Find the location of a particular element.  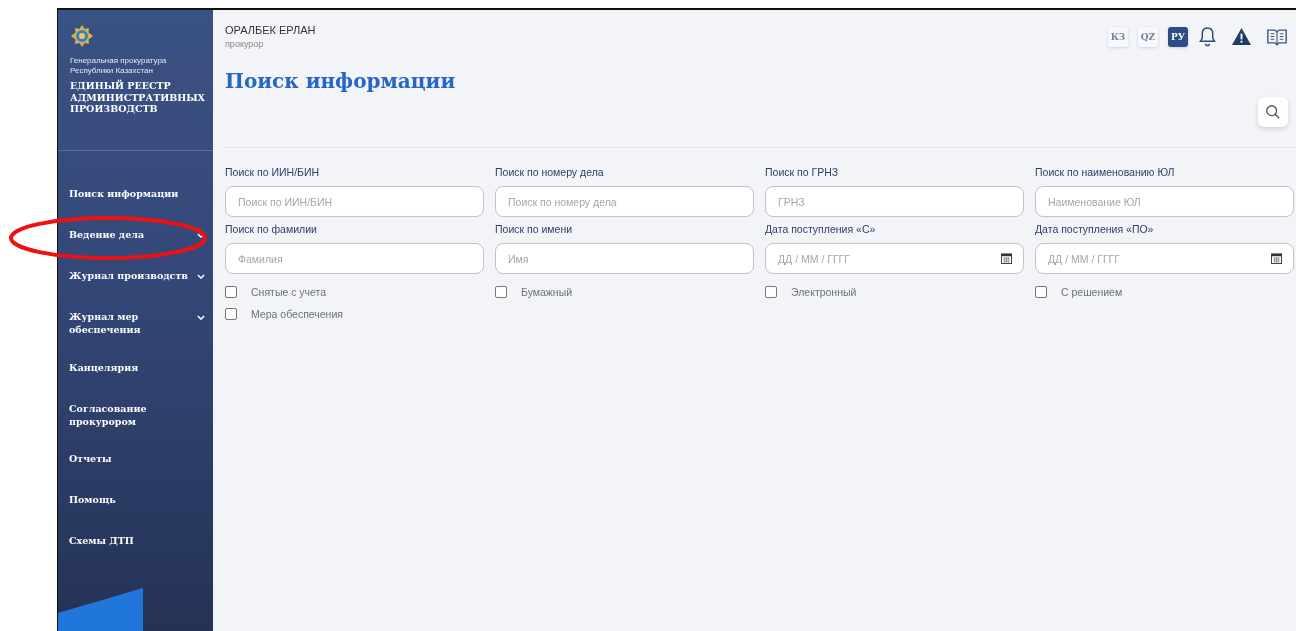

field-label: Дата поступления «С» is located at coordinates (821, 229).